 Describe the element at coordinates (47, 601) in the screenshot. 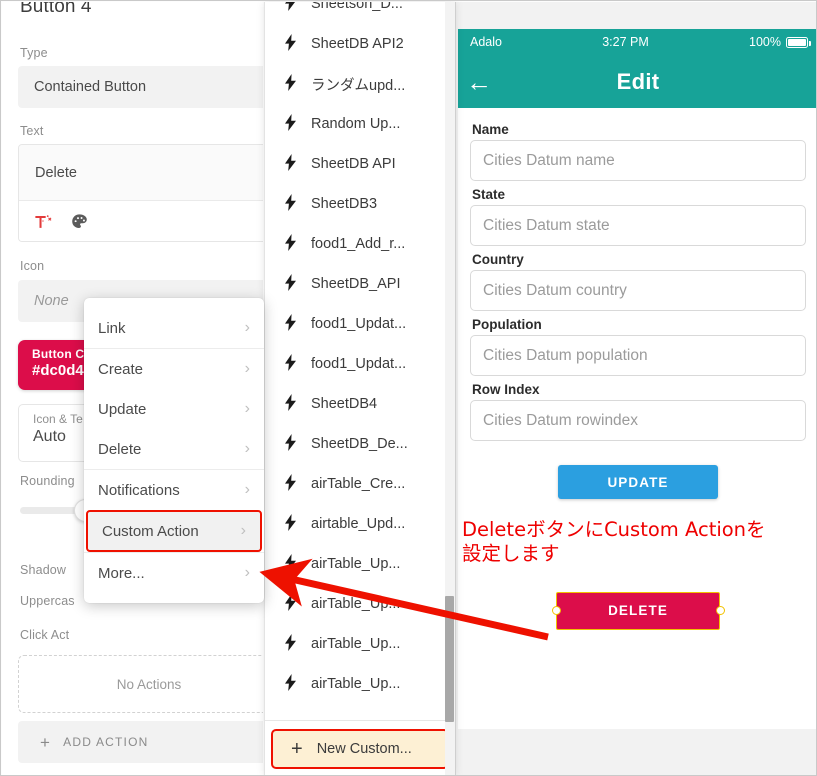

I see `uppercase-label: Uppercas` at that location.